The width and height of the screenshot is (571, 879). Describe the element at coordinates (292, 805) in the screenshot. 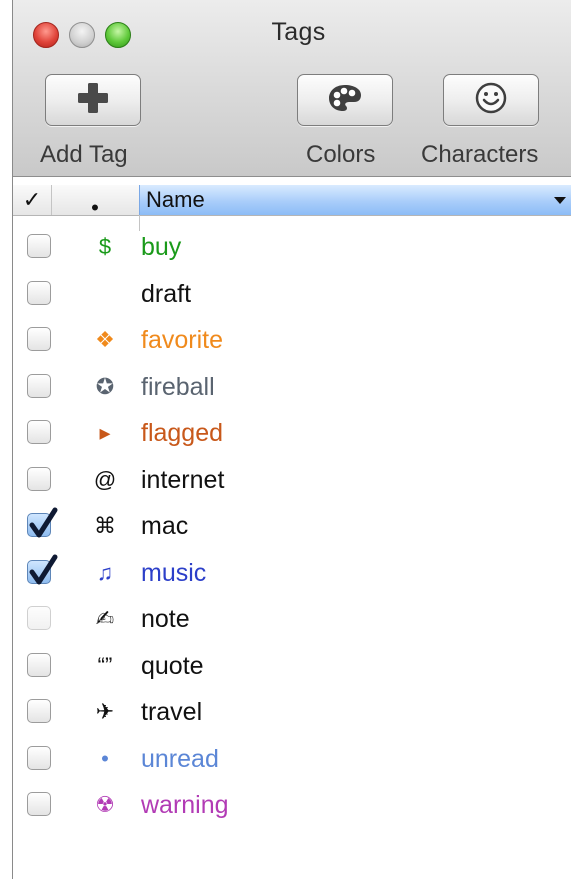

I see `tag-row-warning: ☢ warning` at that location.